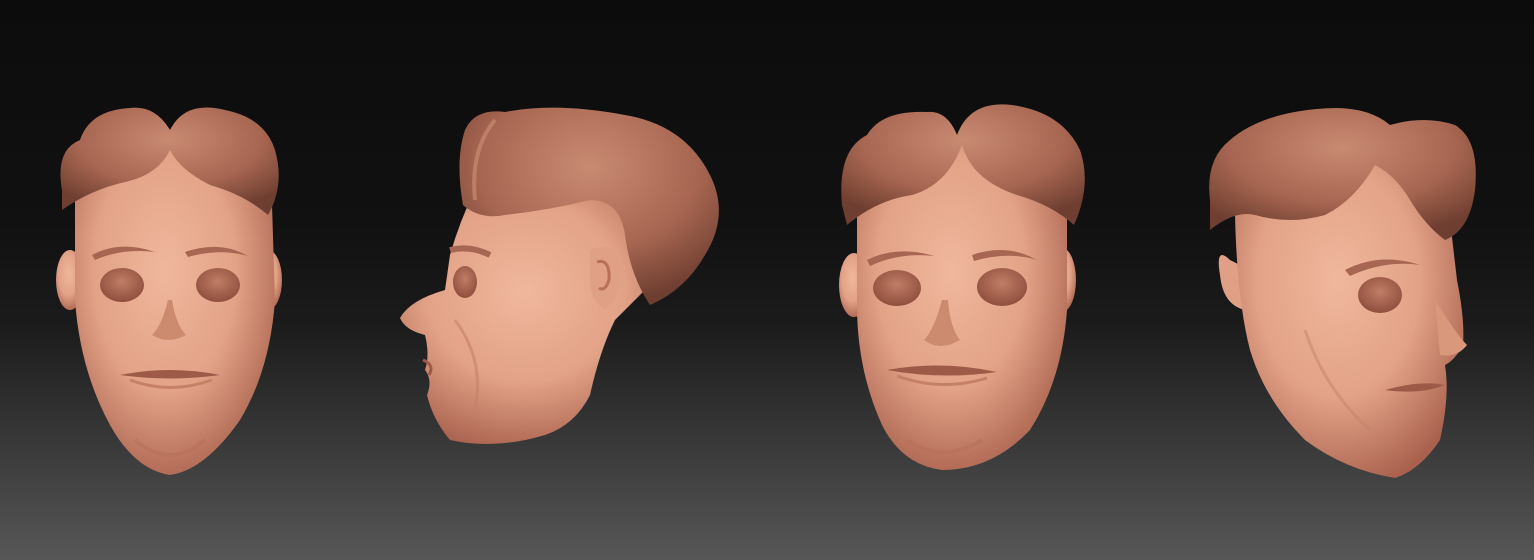  What do you see at coordinates (1342, 293) in the screenshot?
I see `head-three-quarter-right-icon` at bounding box center [1342, 293].